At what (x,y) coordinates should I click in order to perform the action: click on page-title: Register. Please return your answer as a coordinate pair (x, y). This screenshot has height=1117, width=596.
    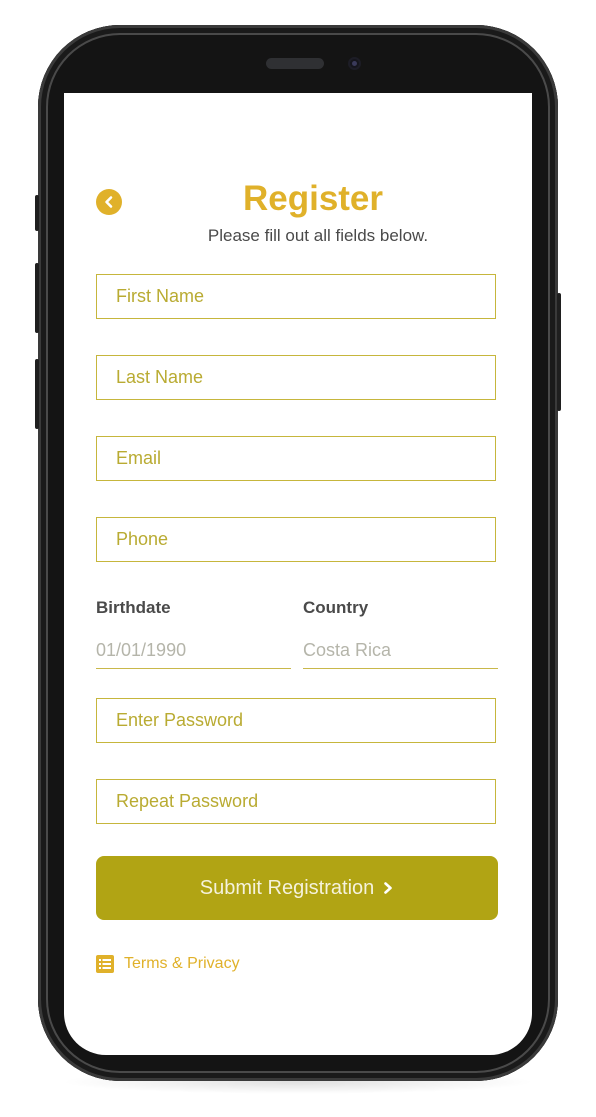
    Looking at the image, I should click on (313, 198).